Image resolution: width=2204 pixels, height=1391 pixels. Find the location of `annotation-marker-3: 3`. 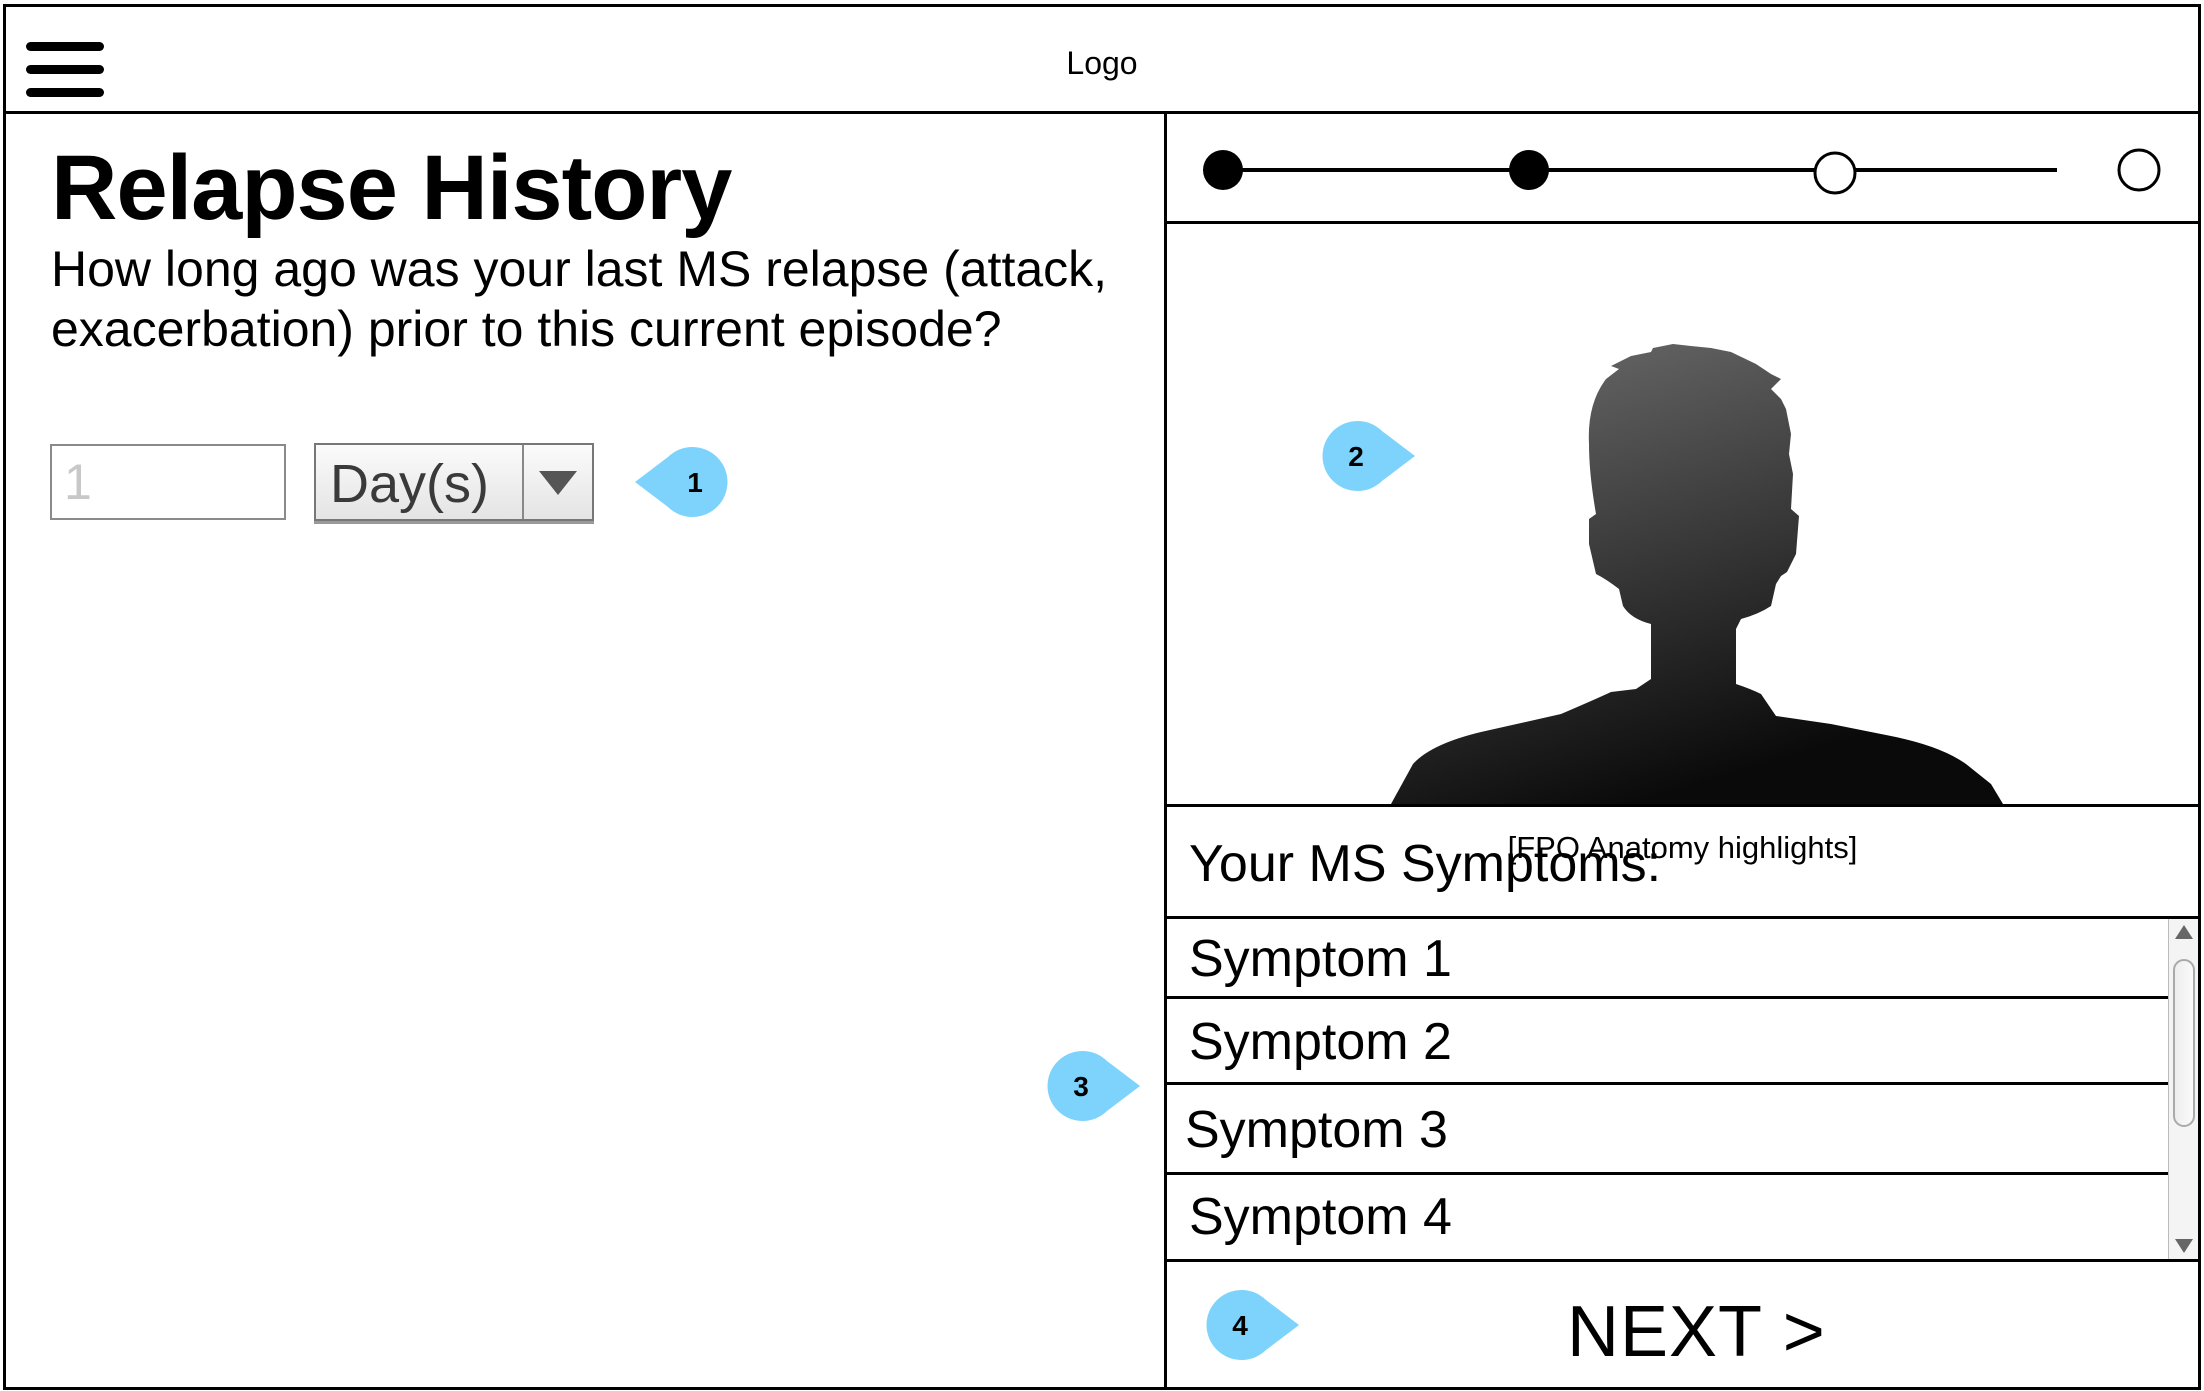

annotation-marker-3: 3 is located at coordinates (1093, 1086).